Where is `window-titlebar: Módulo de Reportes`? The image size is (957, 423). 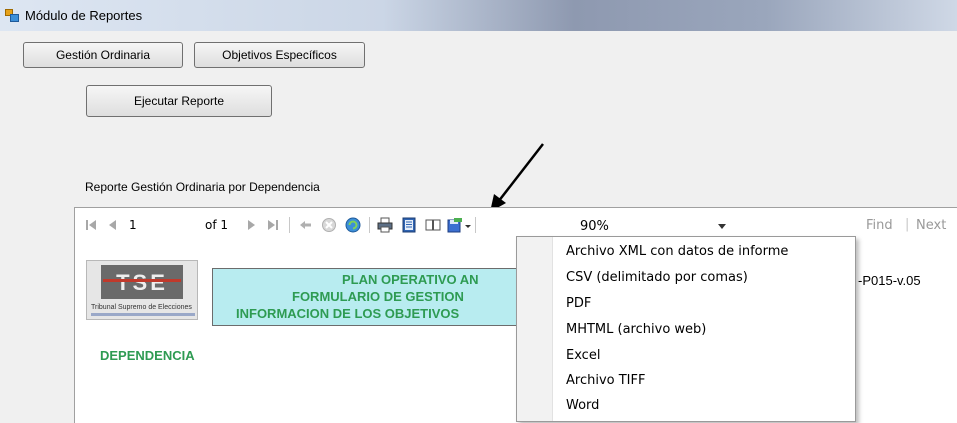
window-titlebar: Módulo de Reportes is located at coordinates (478, 15).